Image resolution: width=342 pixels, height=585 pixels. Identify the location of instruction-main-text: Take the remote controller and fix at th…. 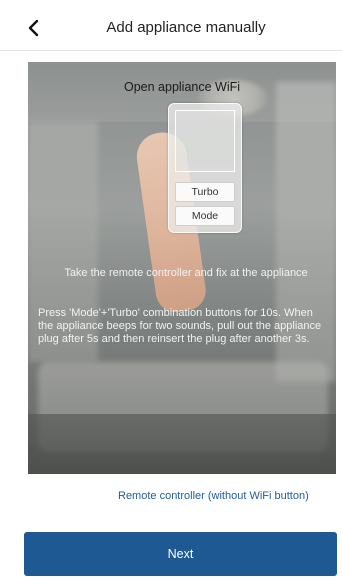
(186, 273).